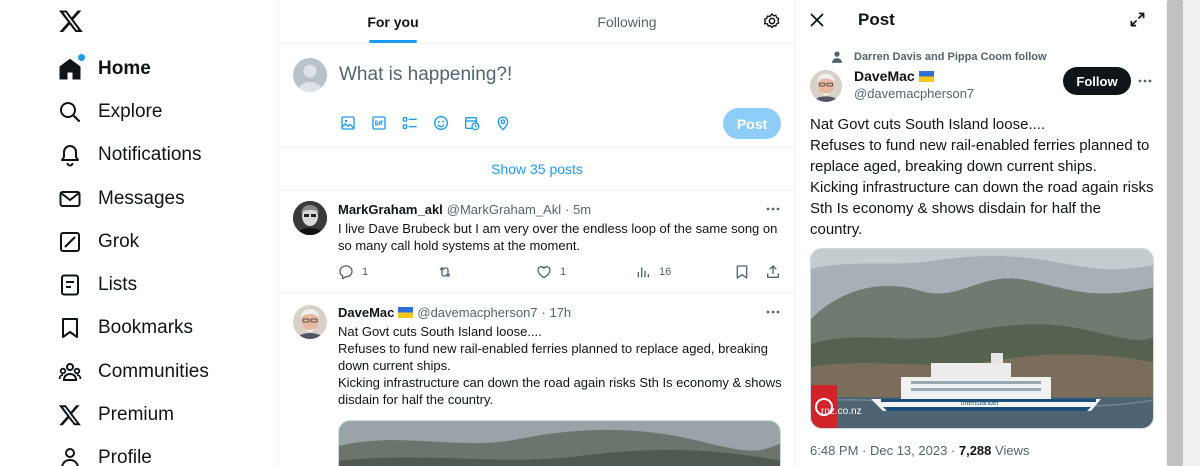  I want to click on nav-label: Lists, so click(118, 284).